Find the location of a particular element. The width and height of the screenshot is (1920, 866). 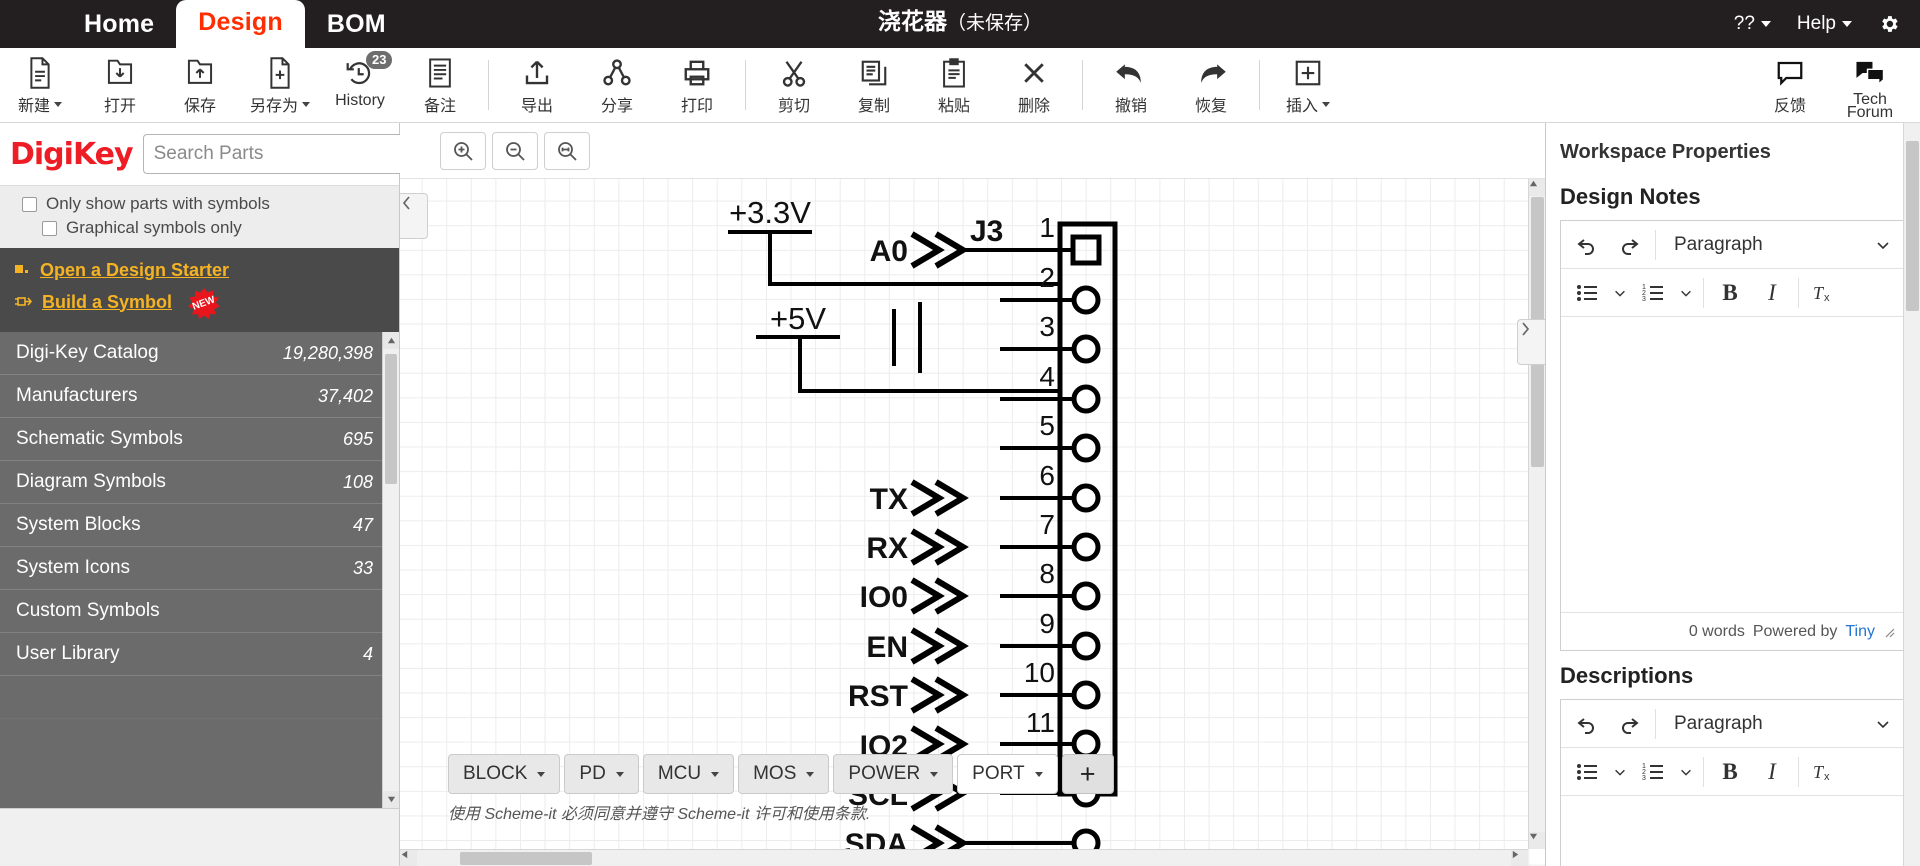

descriptions-undo-button is located at coordinates (1587, 724).